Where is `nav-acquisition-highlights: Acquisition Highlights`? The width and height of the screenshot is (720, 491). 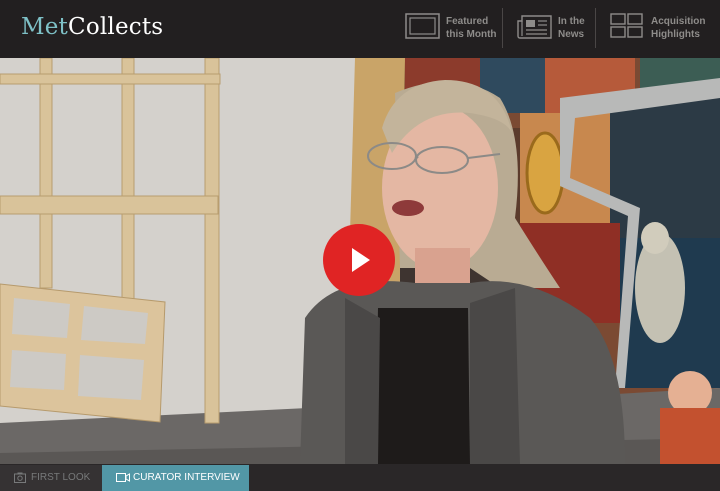
nav-acquisition-highlights: Acquisition Highlights is located at coordinates (660, 28).